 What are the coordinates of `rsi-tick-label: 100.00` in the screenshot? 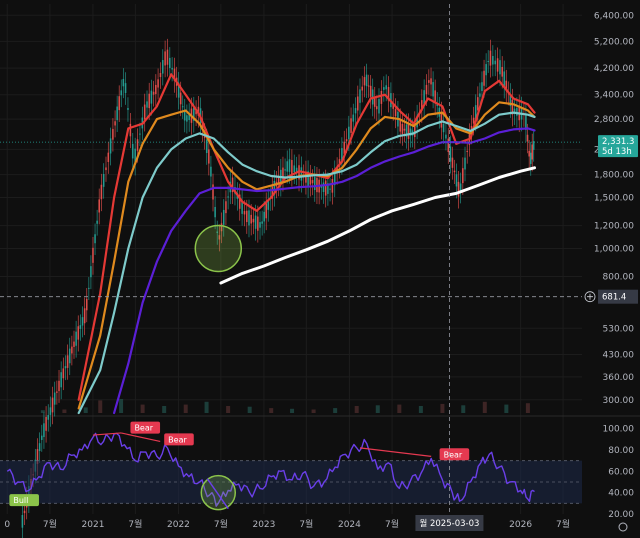 It's located at (619, 430).